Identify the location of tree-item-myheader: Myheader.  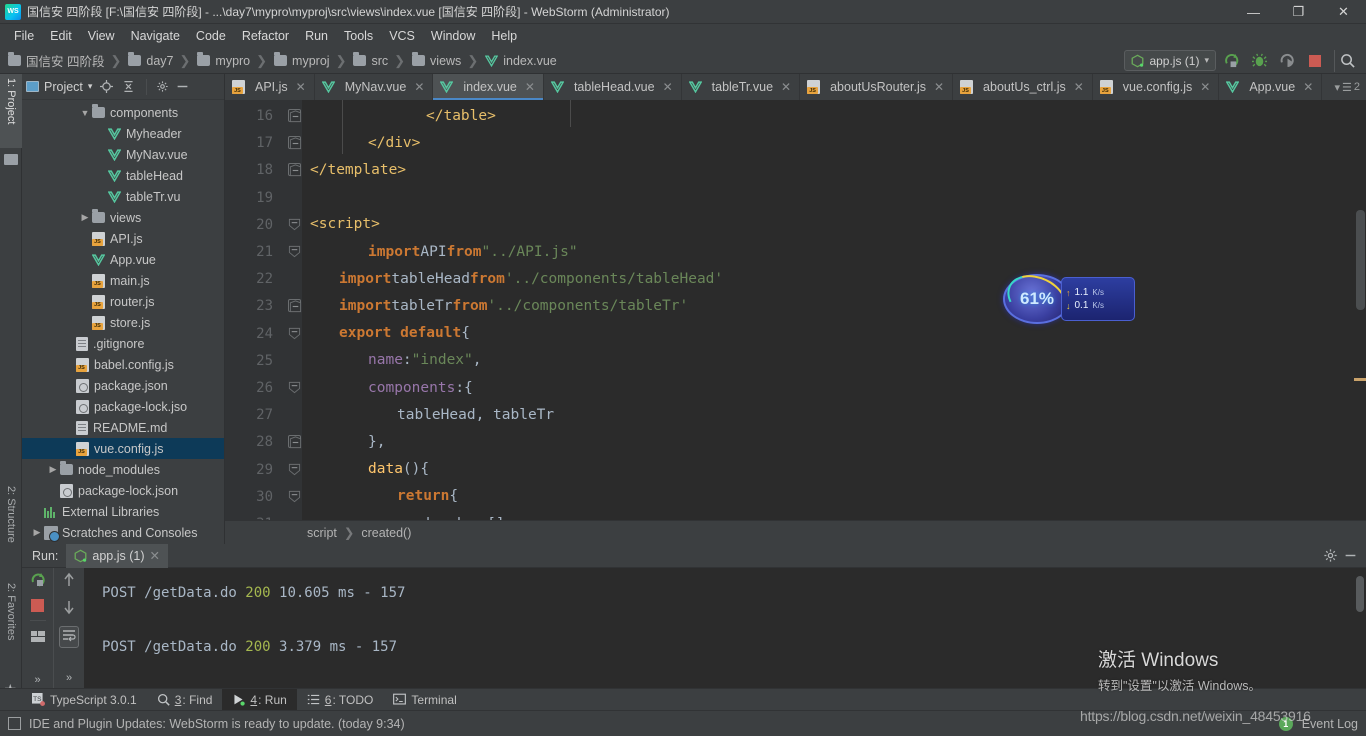
(123, 133).